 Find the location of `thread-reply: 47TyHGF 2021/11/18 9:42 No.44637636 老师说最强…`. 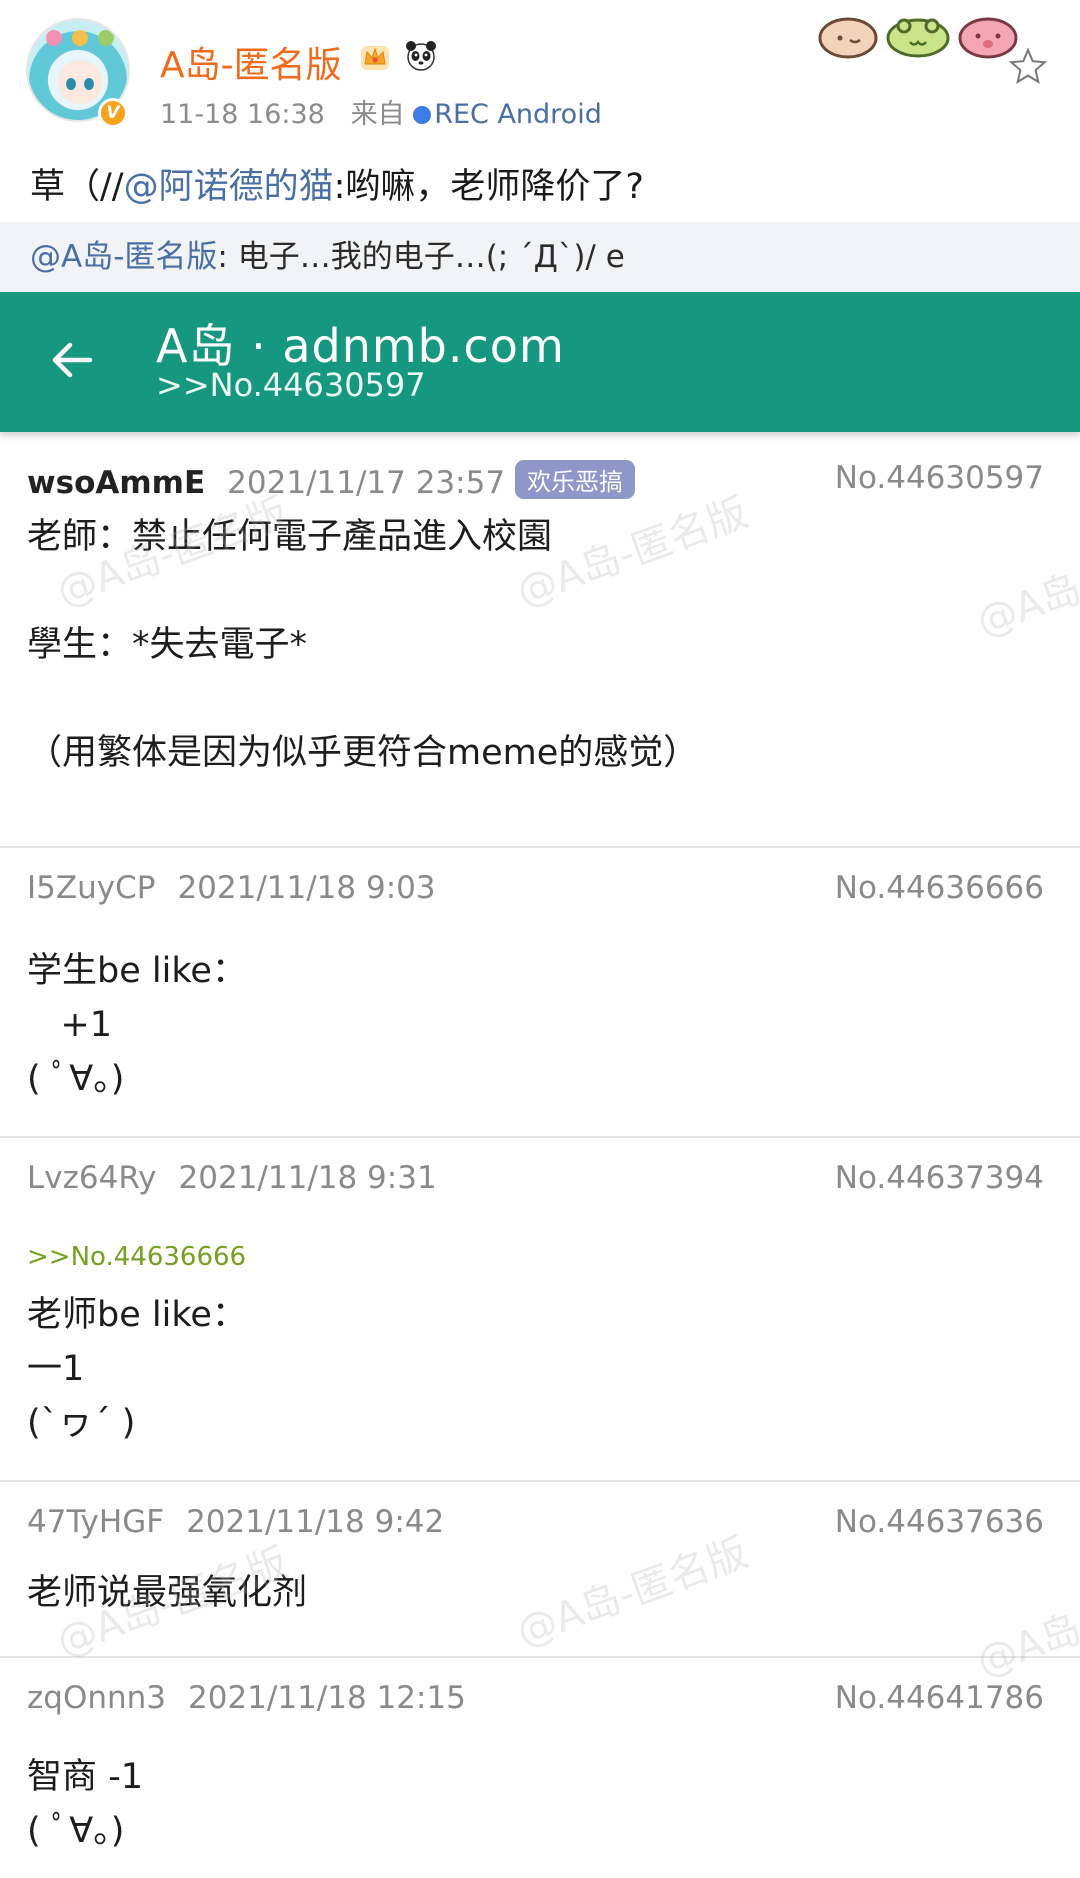

thread-reply: 47TyHGF 2021/11/18 9:42 No.44637636 老师说最强… is located at coordinates (540, 1570).